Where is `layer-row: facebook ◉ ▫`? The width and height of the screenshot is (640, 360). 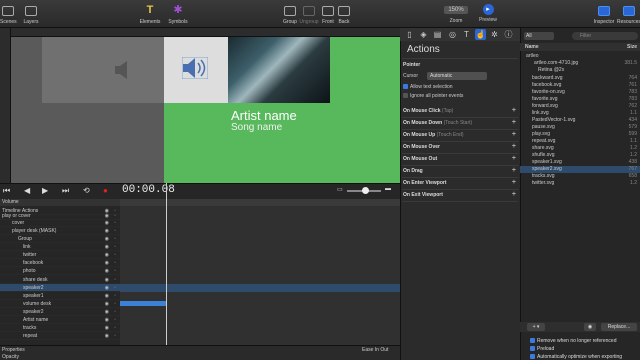
layer-row: facebook ◉ ▫ is located at coordinates (60, 263).